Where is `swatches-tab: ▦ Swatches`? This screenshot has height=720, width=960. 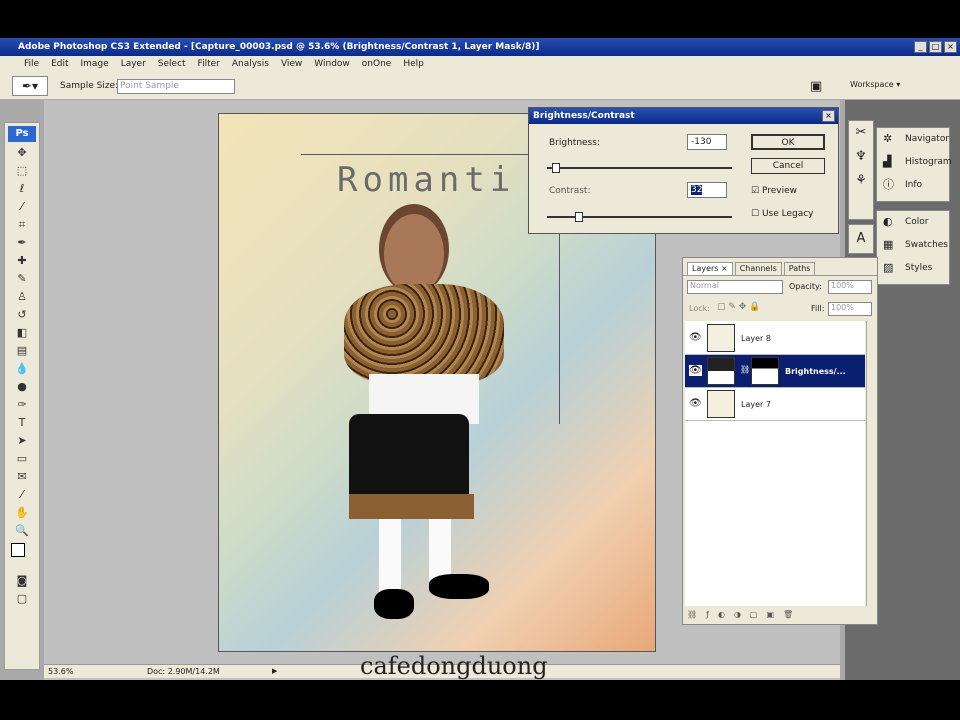 swatches-tab: ▦ Swatches is located at coordinates (913, 245).